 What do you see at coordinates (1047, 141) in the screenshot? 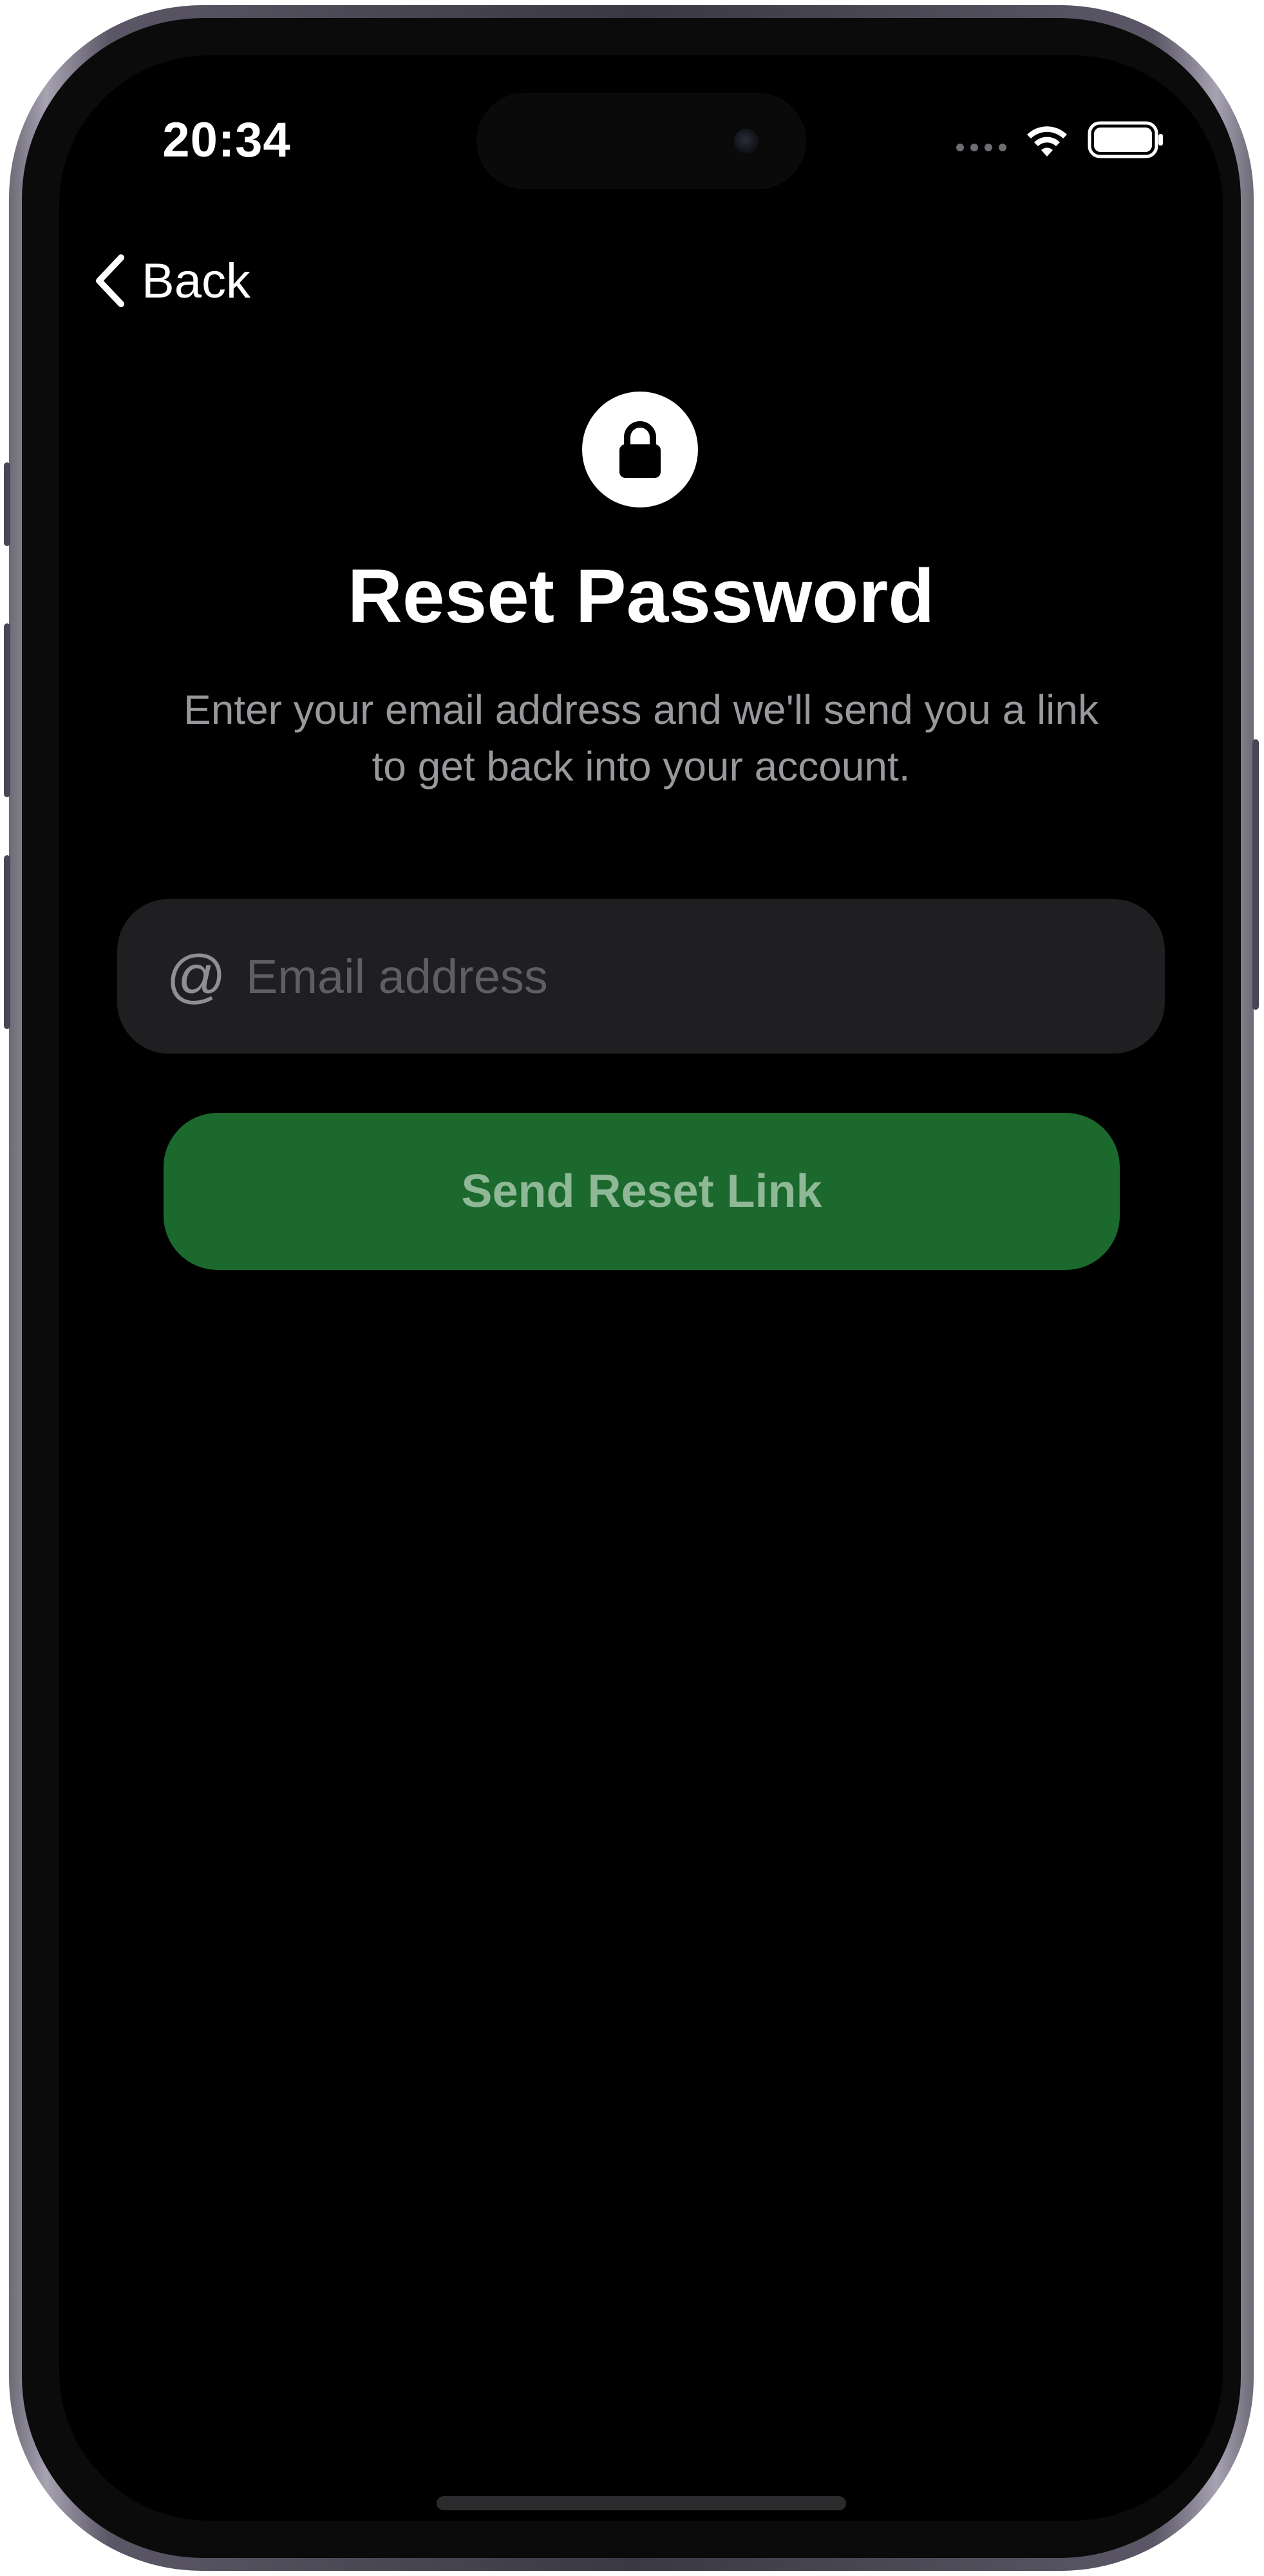
I see `wifi-icon` at bounding box center [1047, 141].